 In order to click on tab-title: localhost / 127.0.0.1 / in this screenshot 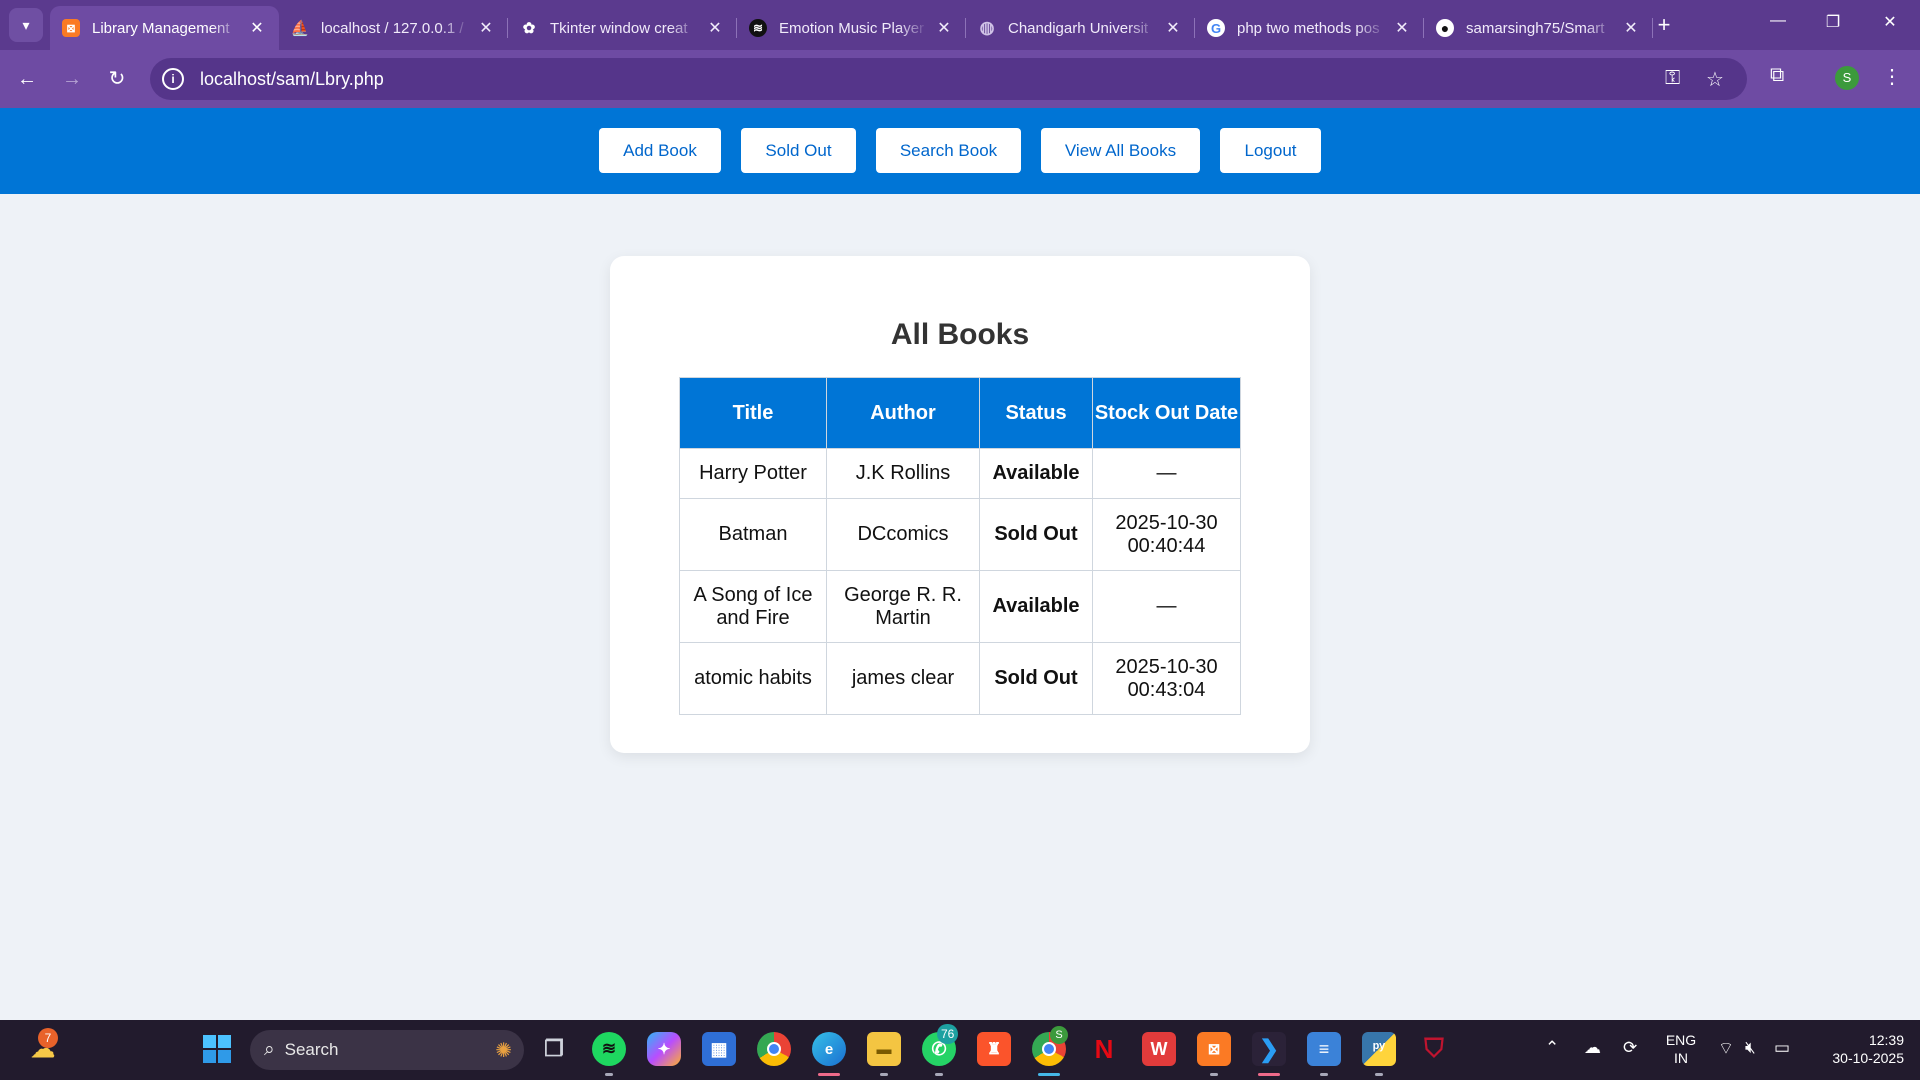, I will do `click(392, 28)`.